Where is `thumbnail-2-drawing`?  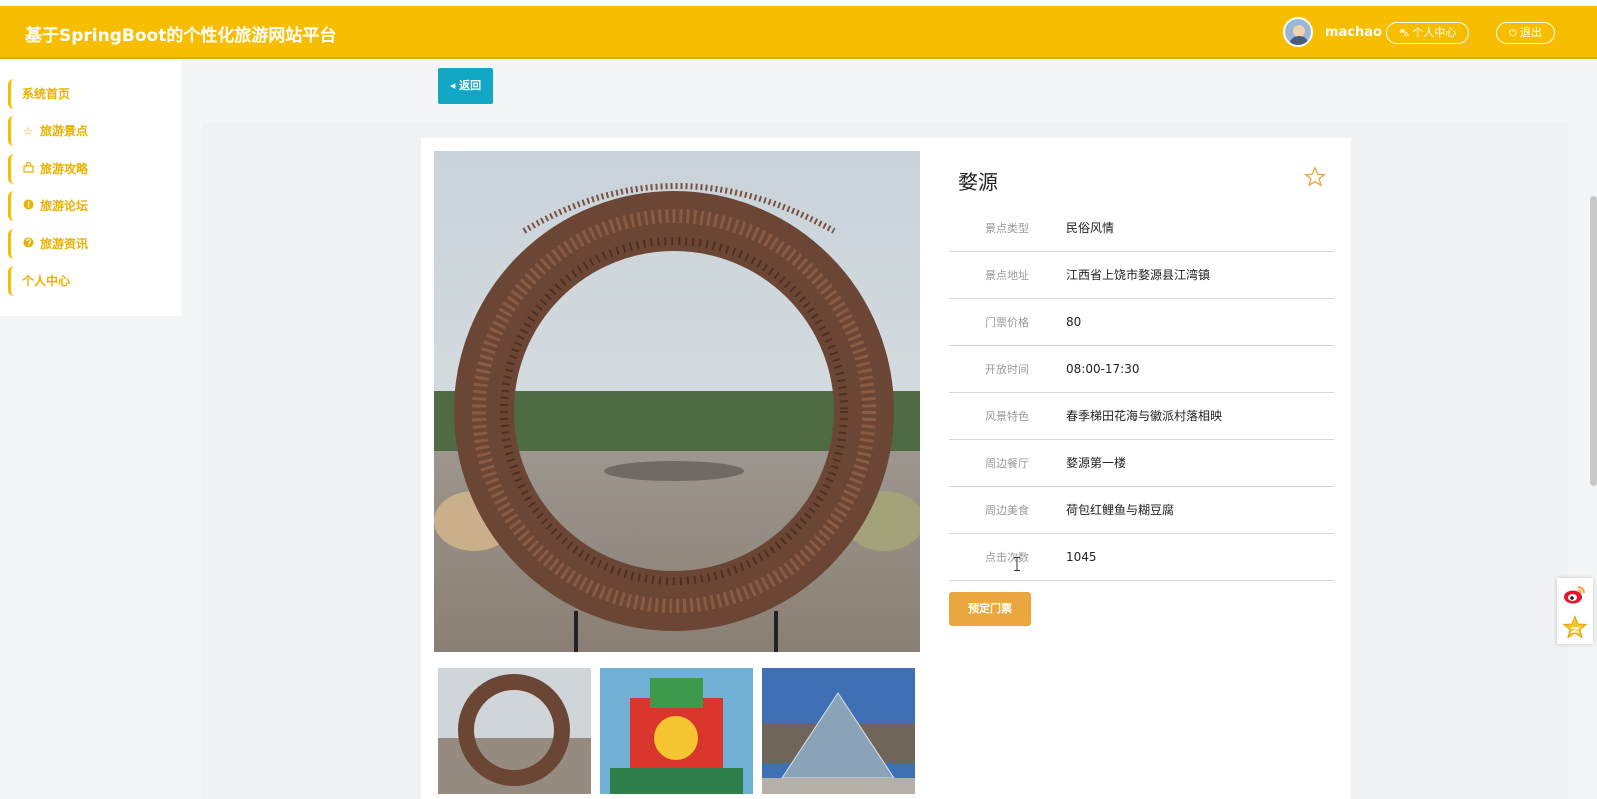 thumbnail-2-drawing is located at coordinates (676, 731).